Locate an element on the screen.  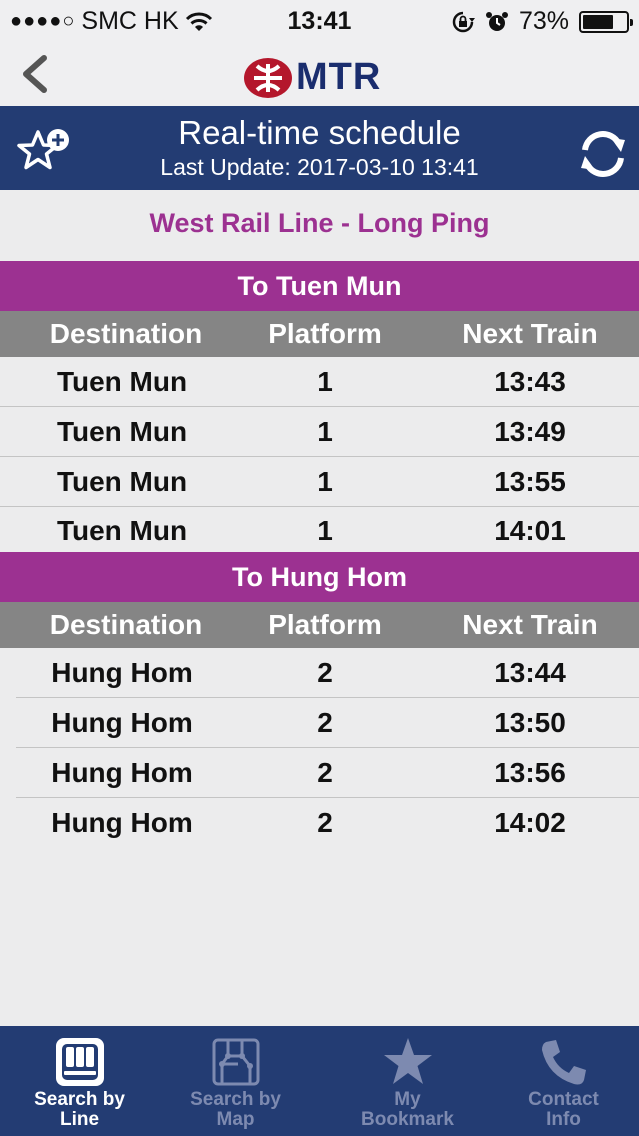
mtr-logo: MTR is located at coordinates (312, 77).